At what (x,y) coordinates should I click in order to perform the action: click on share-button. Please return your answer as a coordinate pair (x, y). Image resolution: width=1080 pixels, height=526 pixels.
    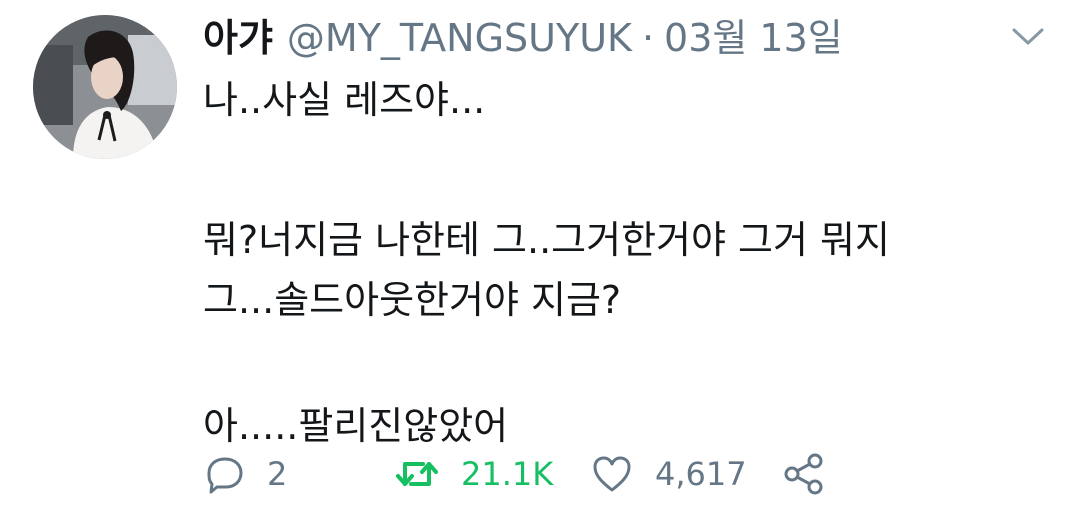
    Looking at the image, I should click on (804, 474).